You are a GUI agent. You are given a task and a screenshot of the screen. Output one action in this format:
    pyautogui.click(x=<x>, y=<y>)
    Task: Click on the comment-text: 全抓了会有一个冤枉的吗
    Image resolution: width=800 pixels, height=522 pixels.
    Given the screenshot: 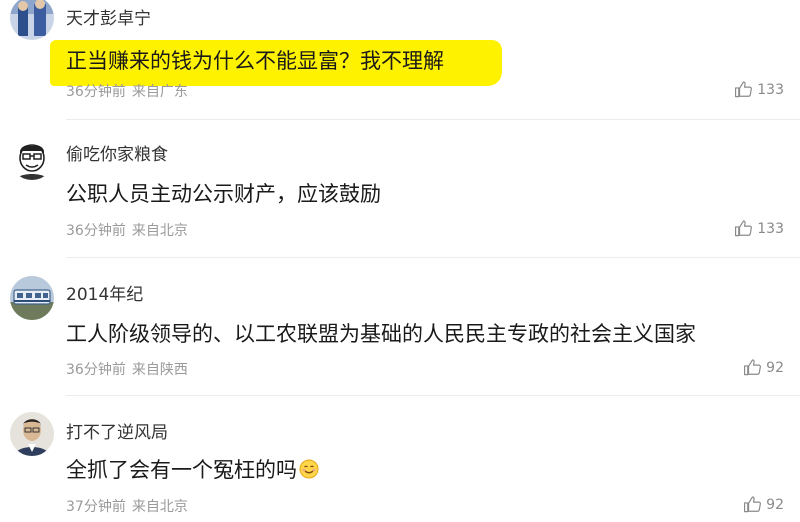 What is the action you would take?
    pyautogui.click(x=192, y=469)
    